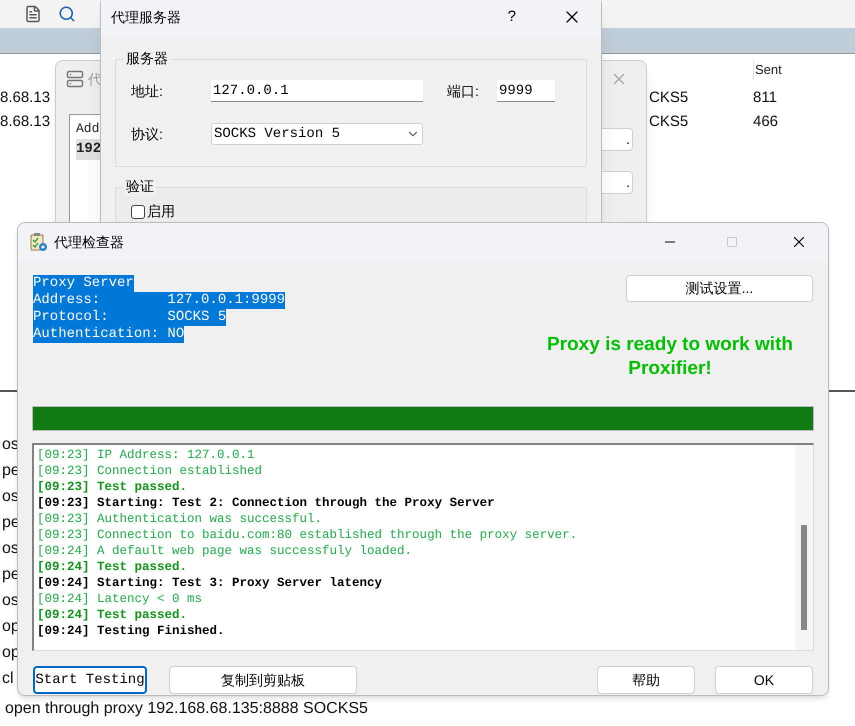 The width and height of the screenshot is (855, 726). Describe the element at coordinates (146, 17) in the screenshot. I see `window-title: 代理服务器` at that location.